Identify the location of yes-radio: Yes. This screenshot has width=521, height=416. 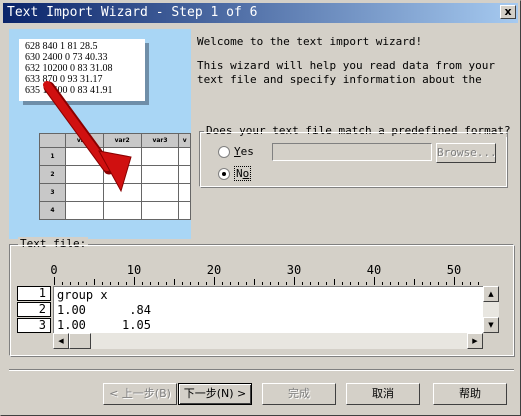
(236, 151).